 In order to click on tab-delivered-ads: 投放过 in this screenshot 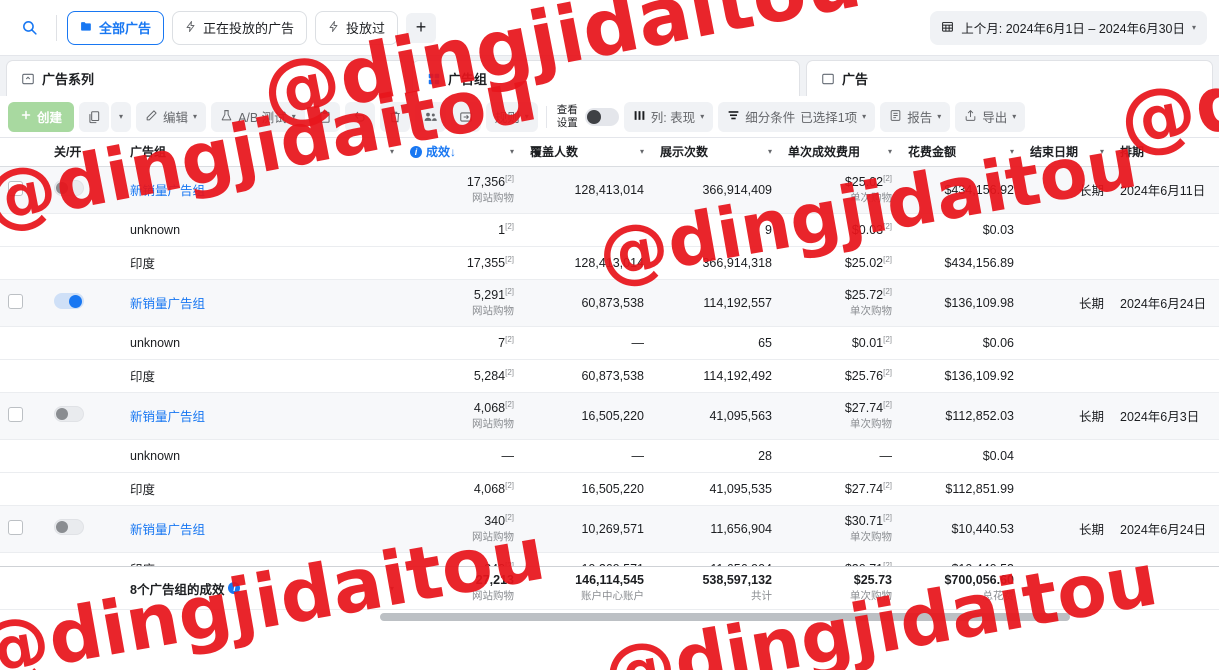, I will do `click(357, 27)`.